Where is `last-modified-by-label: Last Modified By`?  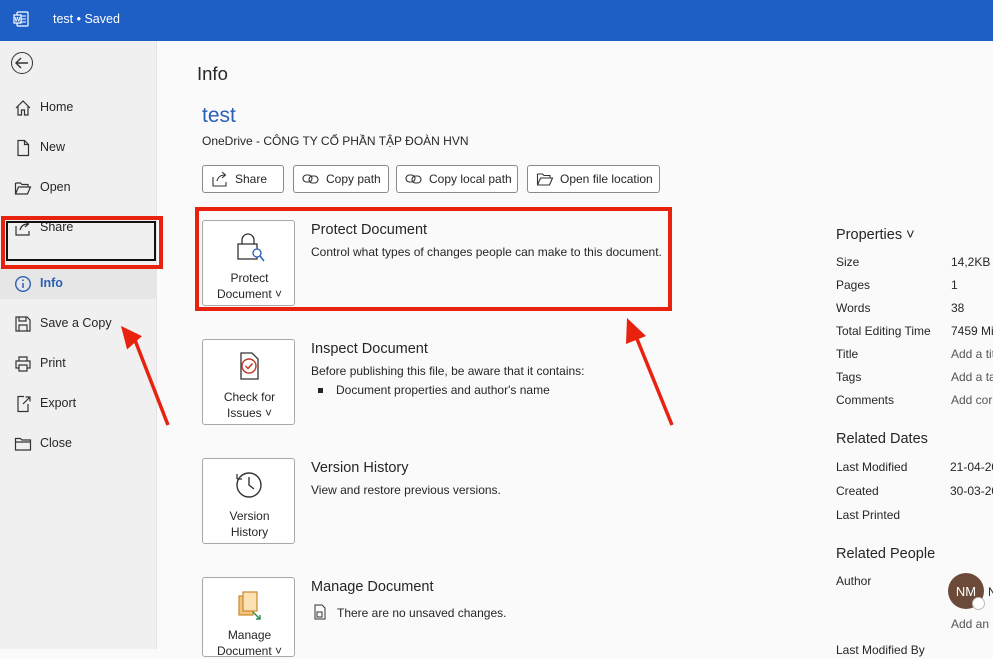
last-modified-by-label: Last Modified By is located at coordinates (880, 650).